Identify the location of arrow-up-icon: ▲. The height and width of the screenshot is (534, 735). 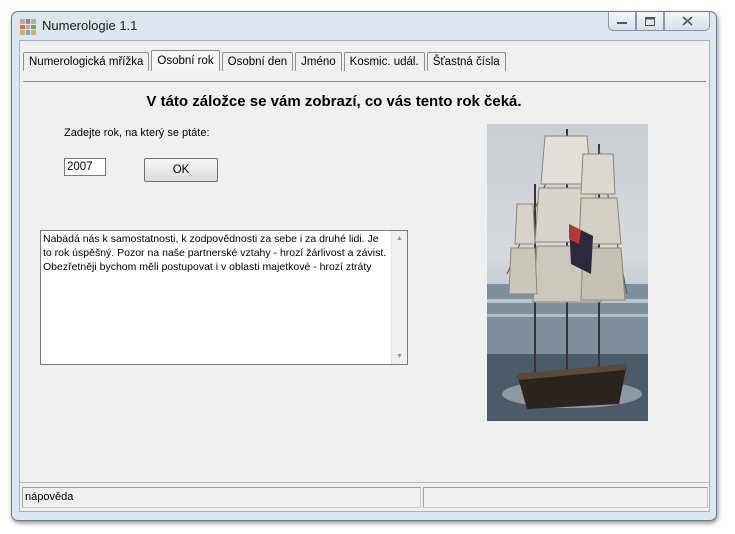
(399, 238).